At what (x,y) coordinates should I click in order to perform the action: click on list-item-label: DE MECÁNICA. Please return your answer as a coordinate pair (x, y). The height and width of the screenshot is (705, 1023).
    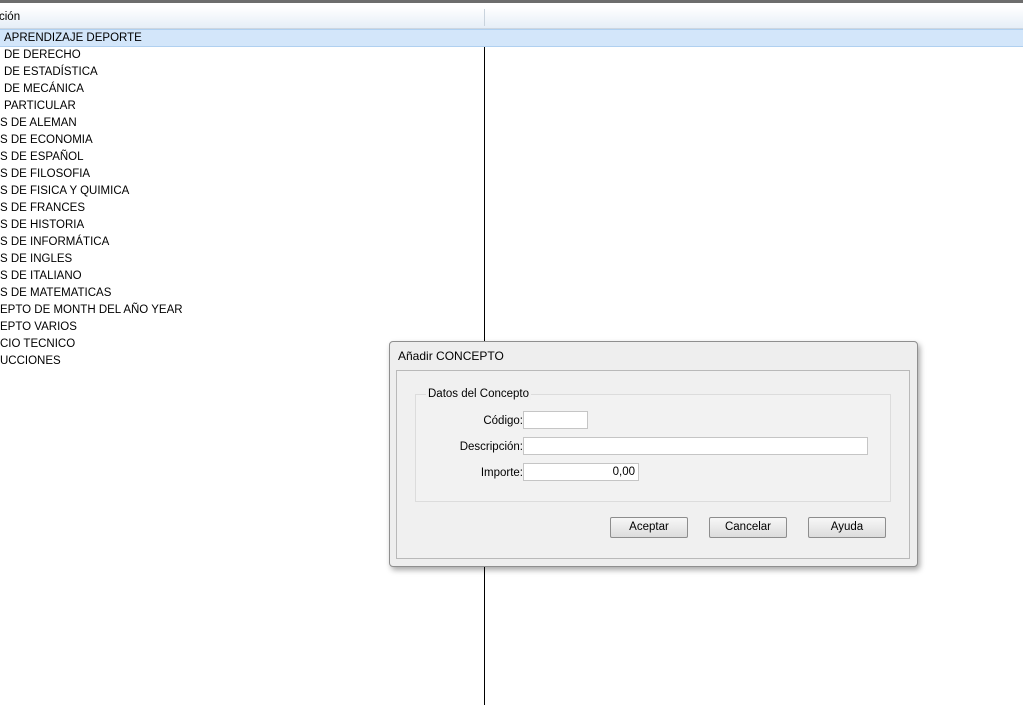
    Looking at the image, I should click on (44, 89).